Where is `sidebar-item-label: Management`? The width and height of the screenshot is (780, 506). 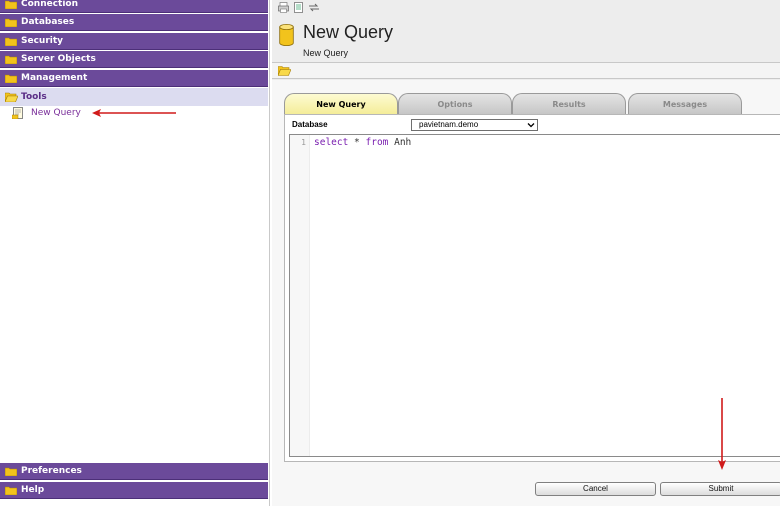
sidebar-item-label: Management is located at coordinates (54, 78).